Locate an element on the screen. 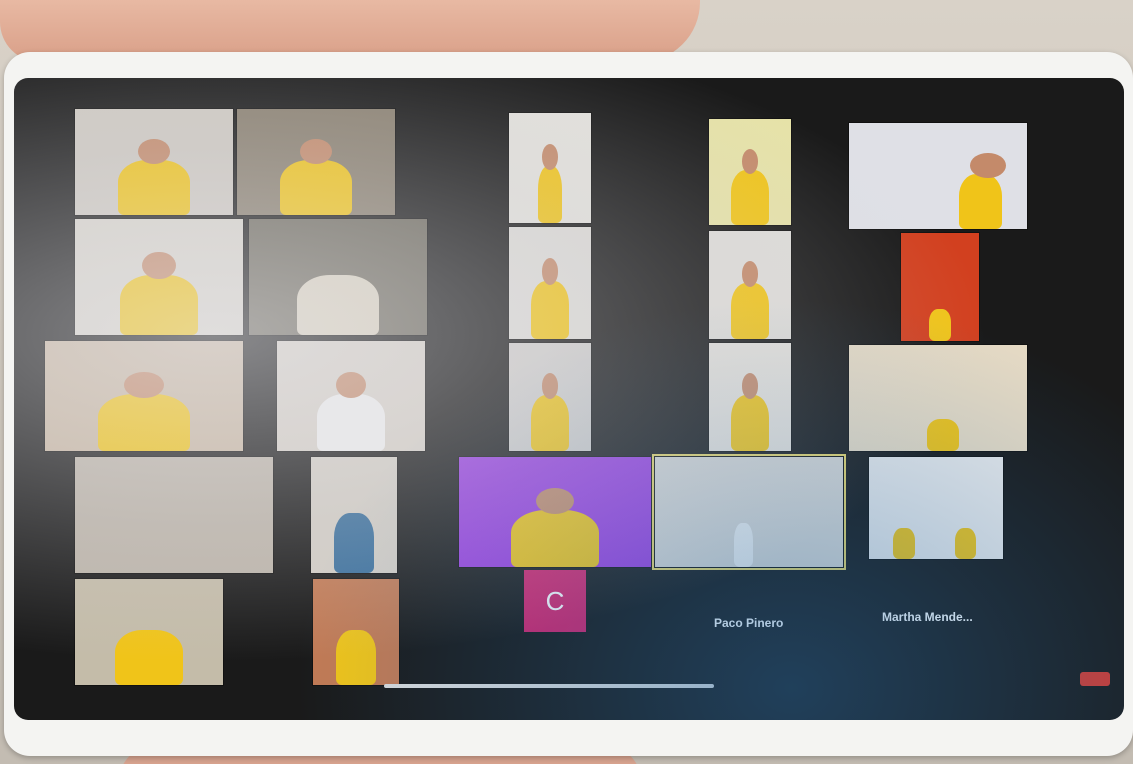 This screenshot has width=1133, height=764. leave-button is located at coordinates (1095, 679).